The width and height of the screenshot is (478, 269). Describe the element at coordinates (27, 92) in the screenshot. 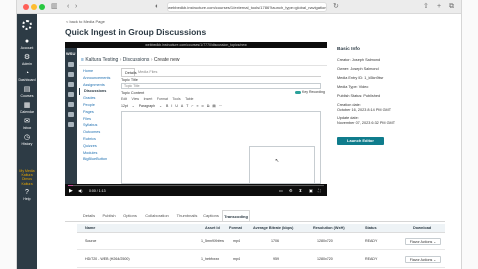

I see `nav-courses: ▤ Courses` at that location.